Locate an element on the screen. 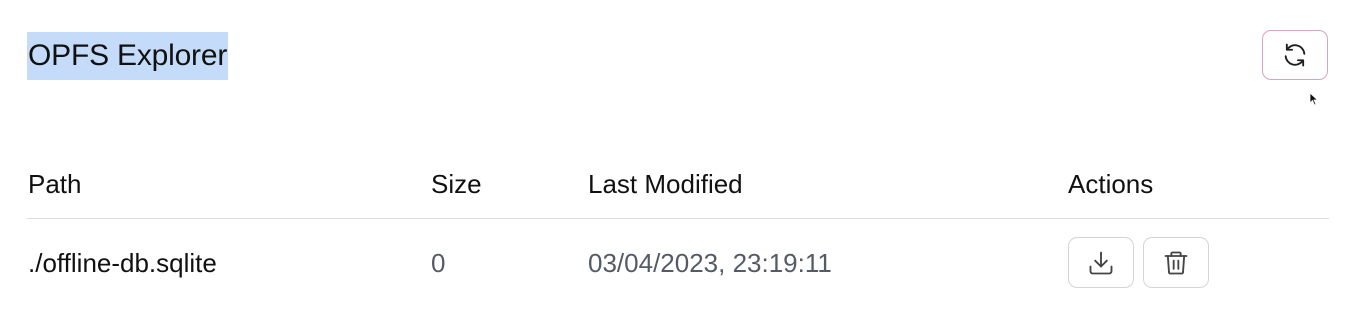 The height and width of the screenshot is (331, 1355). refresh-icon is located at coordinates (1295, 55).